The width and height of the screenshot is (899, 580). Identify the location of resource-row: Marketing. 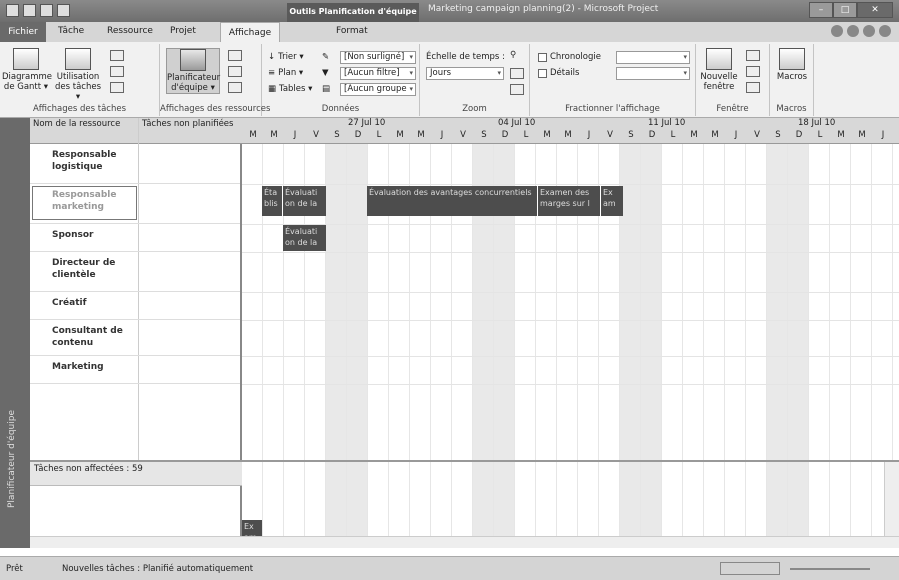
(135, 370).